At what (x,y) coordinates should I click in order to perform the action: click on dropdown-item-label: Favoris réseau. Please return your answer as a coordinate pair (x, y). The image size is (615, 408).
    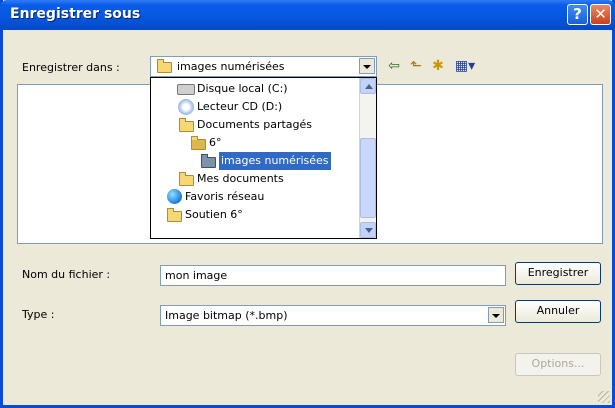
    Looking at the image, I should click on (225, 196).